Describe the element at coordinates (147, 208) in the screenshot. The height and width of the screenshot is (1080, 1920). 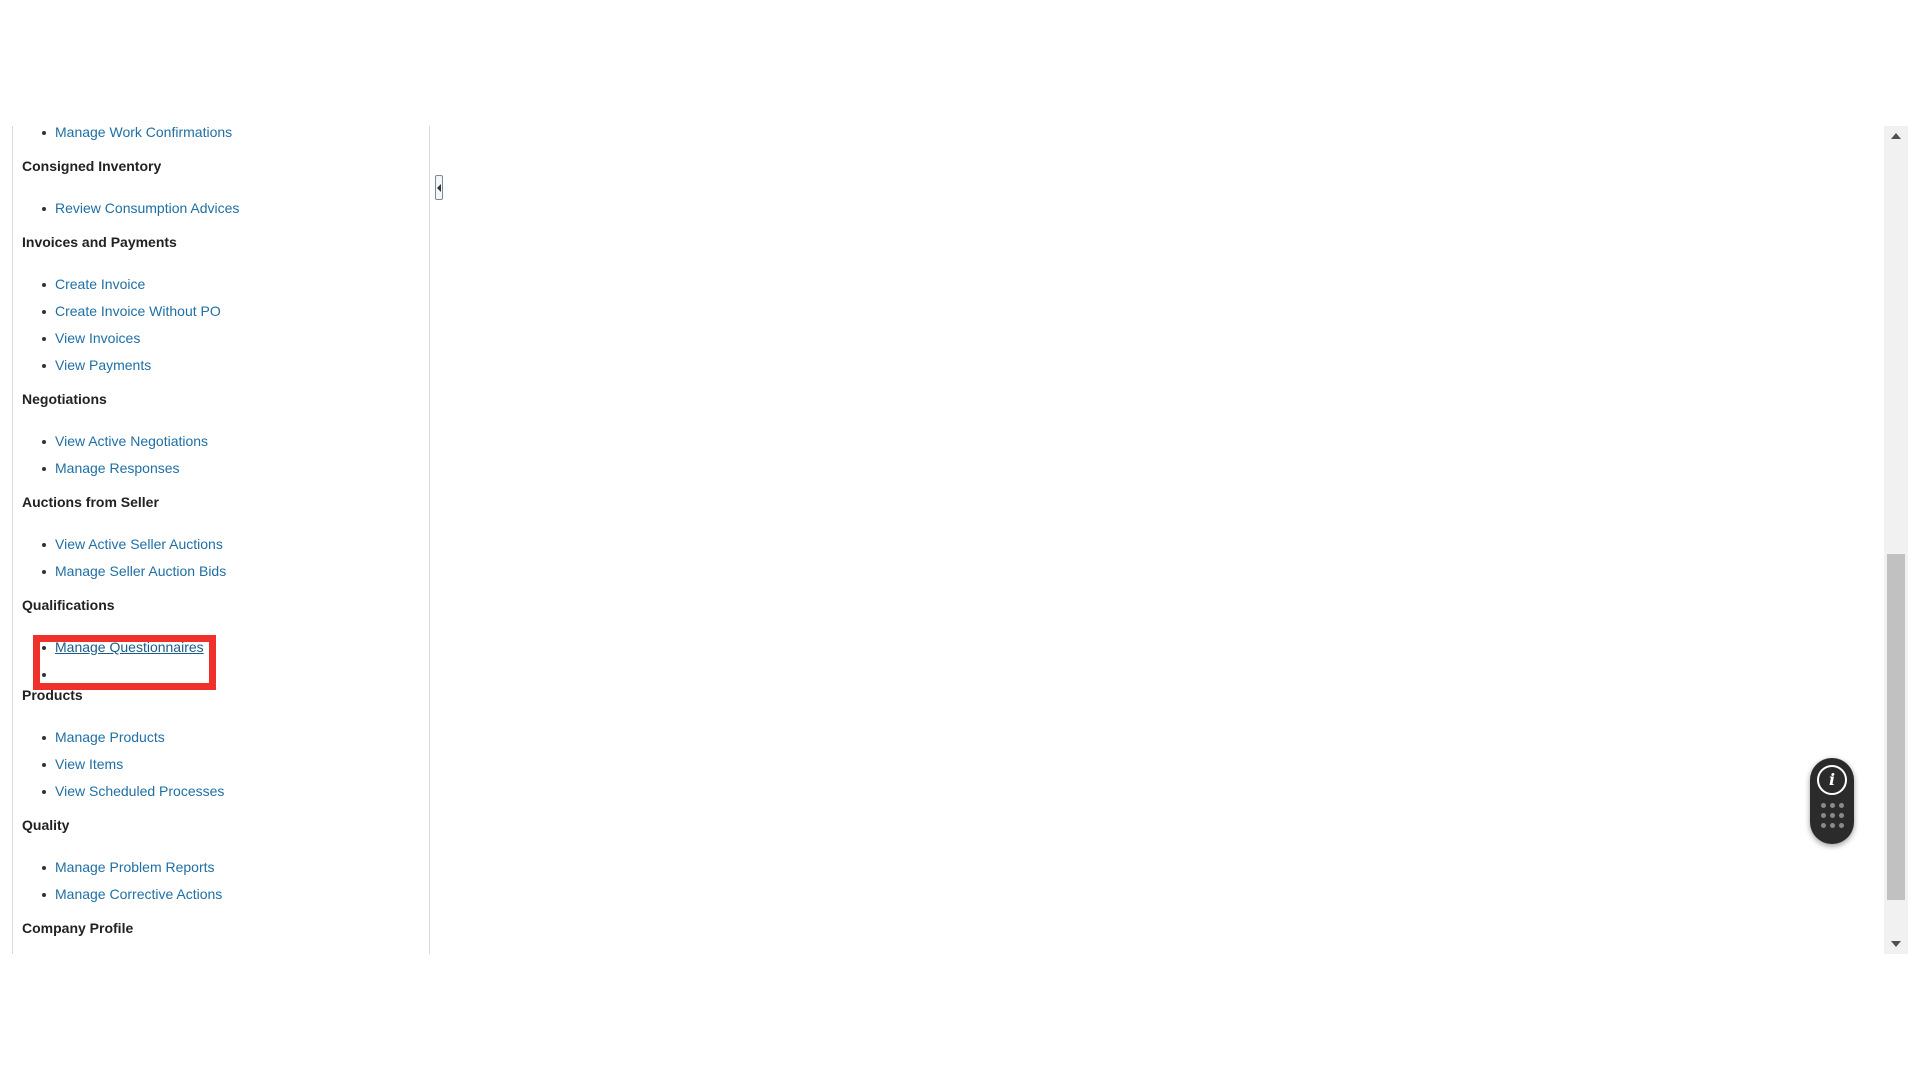
I see `link-review-consumption-advices: Review Consumption Advices` at that location.